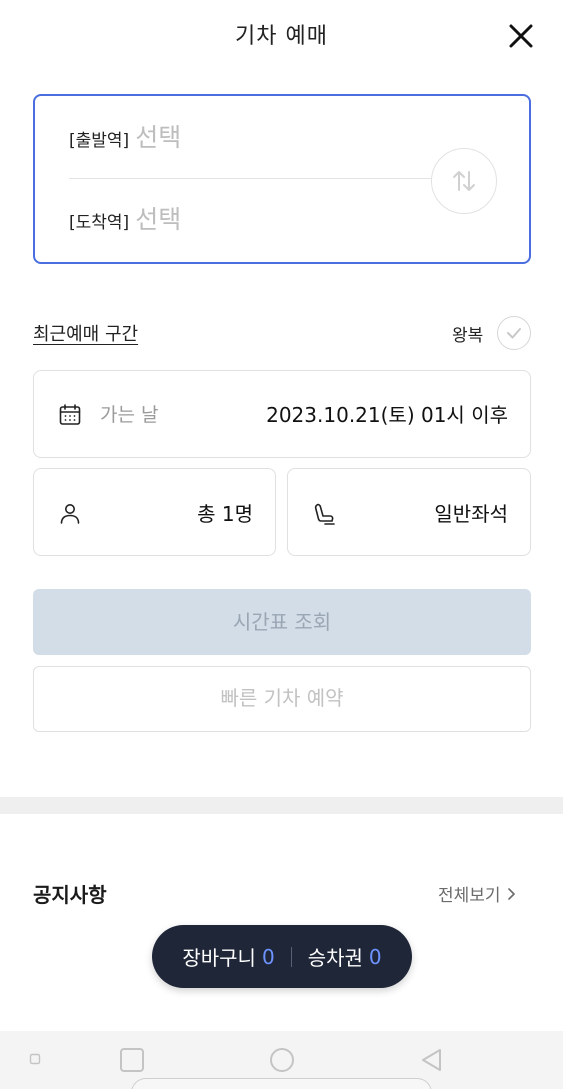 The height and width of the screenshot is (1089, 563). I want to click on system-navigation-bar, so click(281, 1060).